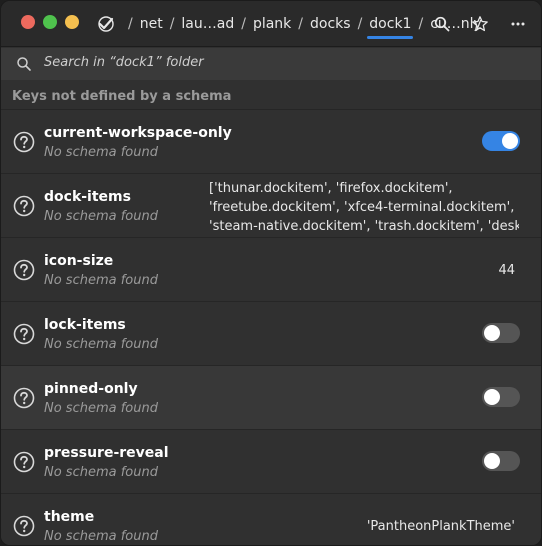 The height and width of the screenshot is (546, 542). What do you see at coordinates (50, 22) in the screenshot?
I see `maximize-button` at bounding box center [50, 22].